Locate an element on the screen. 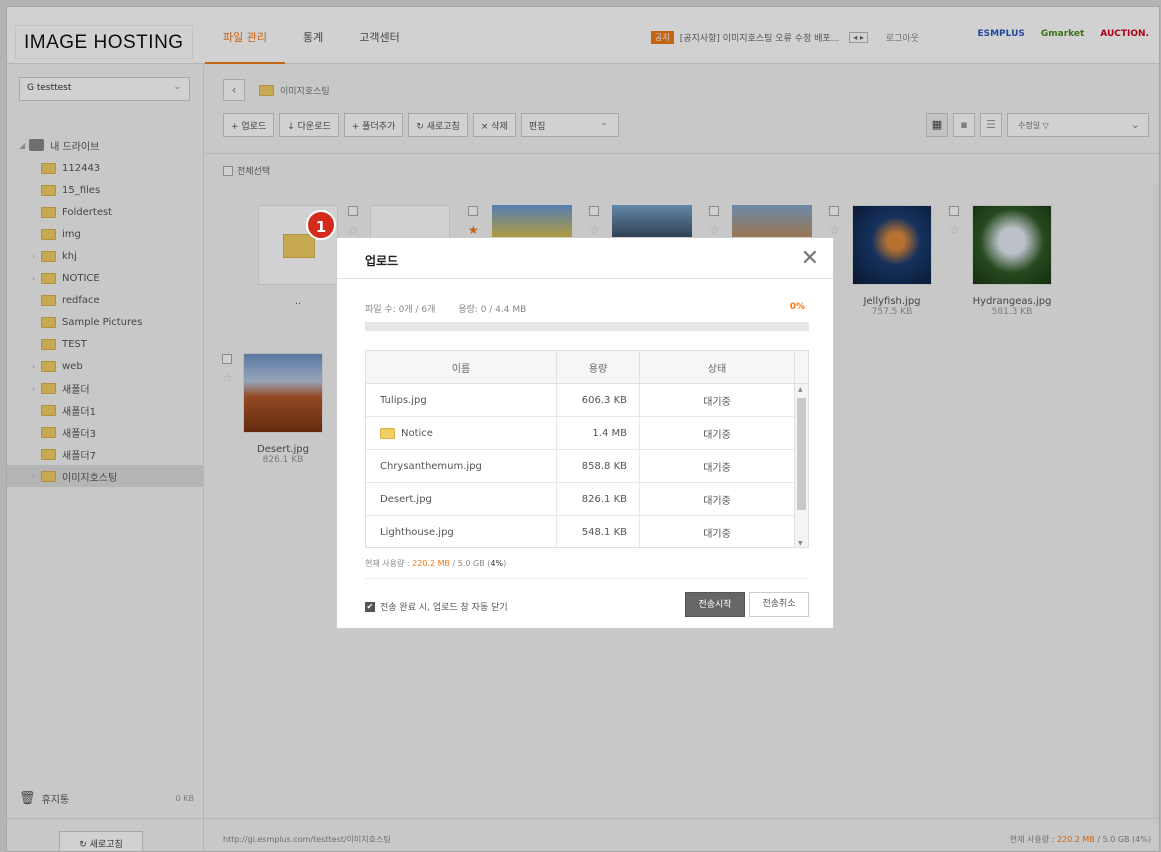 The image size is (1161, 852). scroll-down-icon: ▼ is located at coordinates (800, 543).